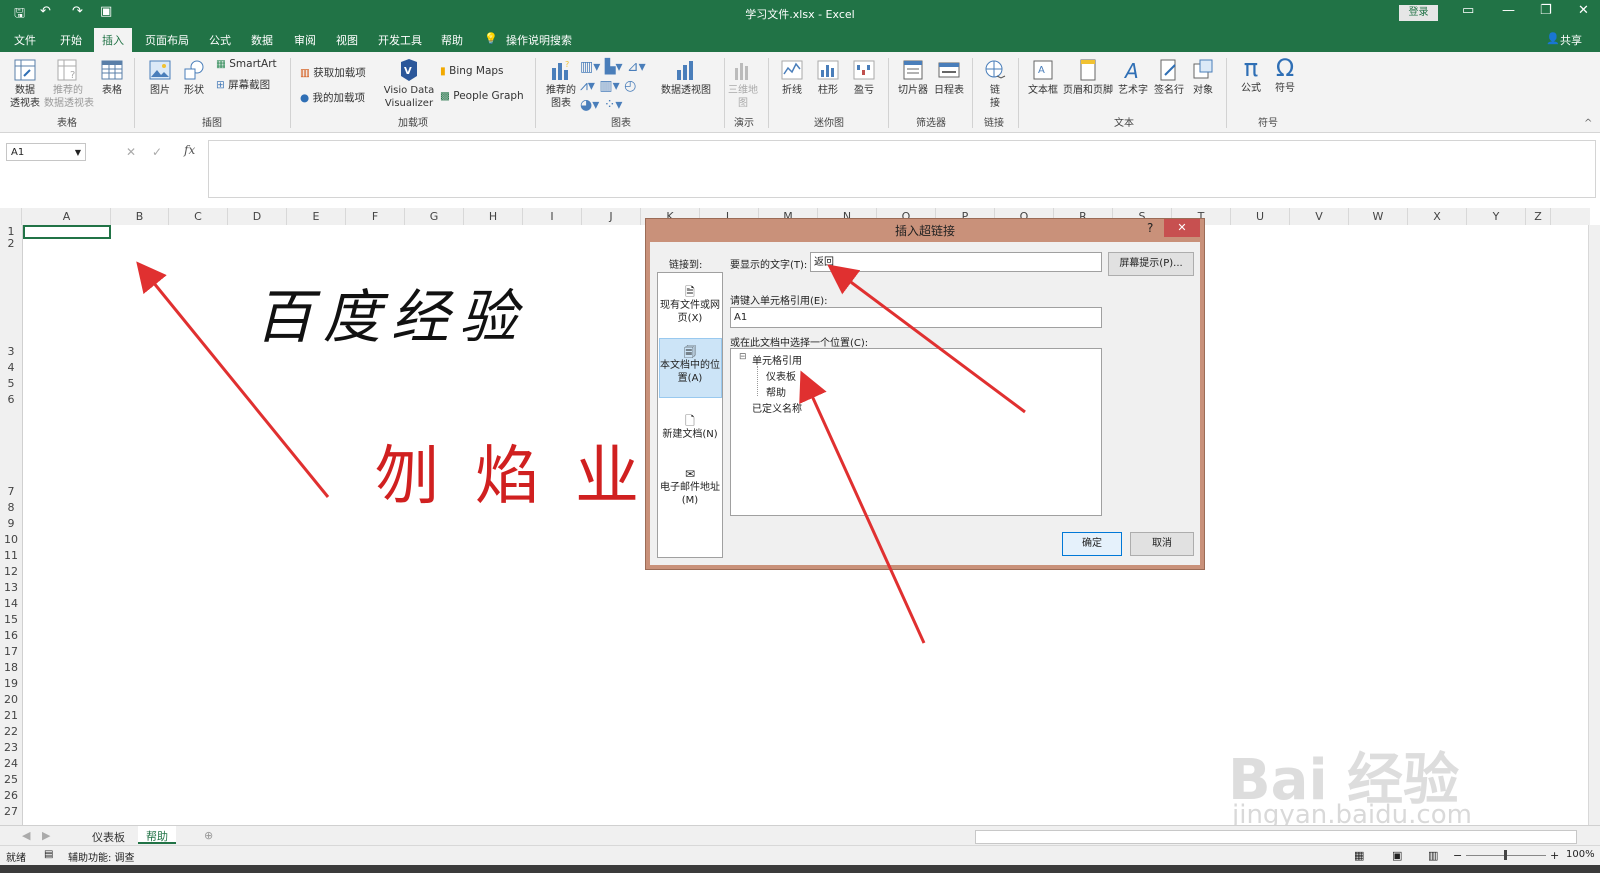 The image size is (1600, 873). Describe the element at coordinates (157, 835) in the screenshot. I see `sheet-tab-help: 帮助` at that location.